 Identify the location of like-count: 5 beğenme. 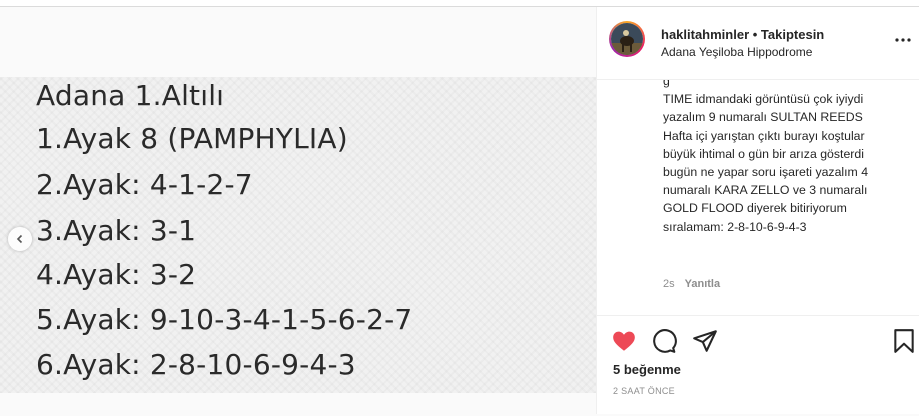
(647, 369).